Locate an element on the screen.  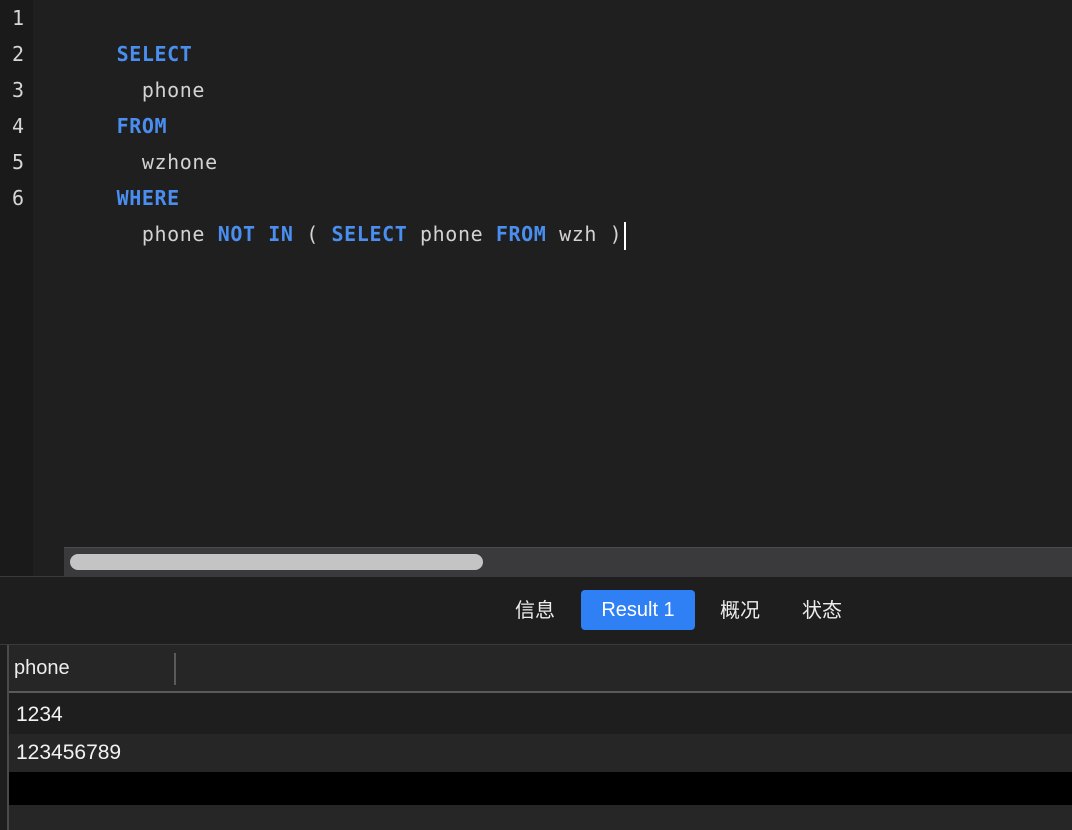
result-tab-bar: 信息 Result 1 概况 状态 is located at coordinates (536, 610).